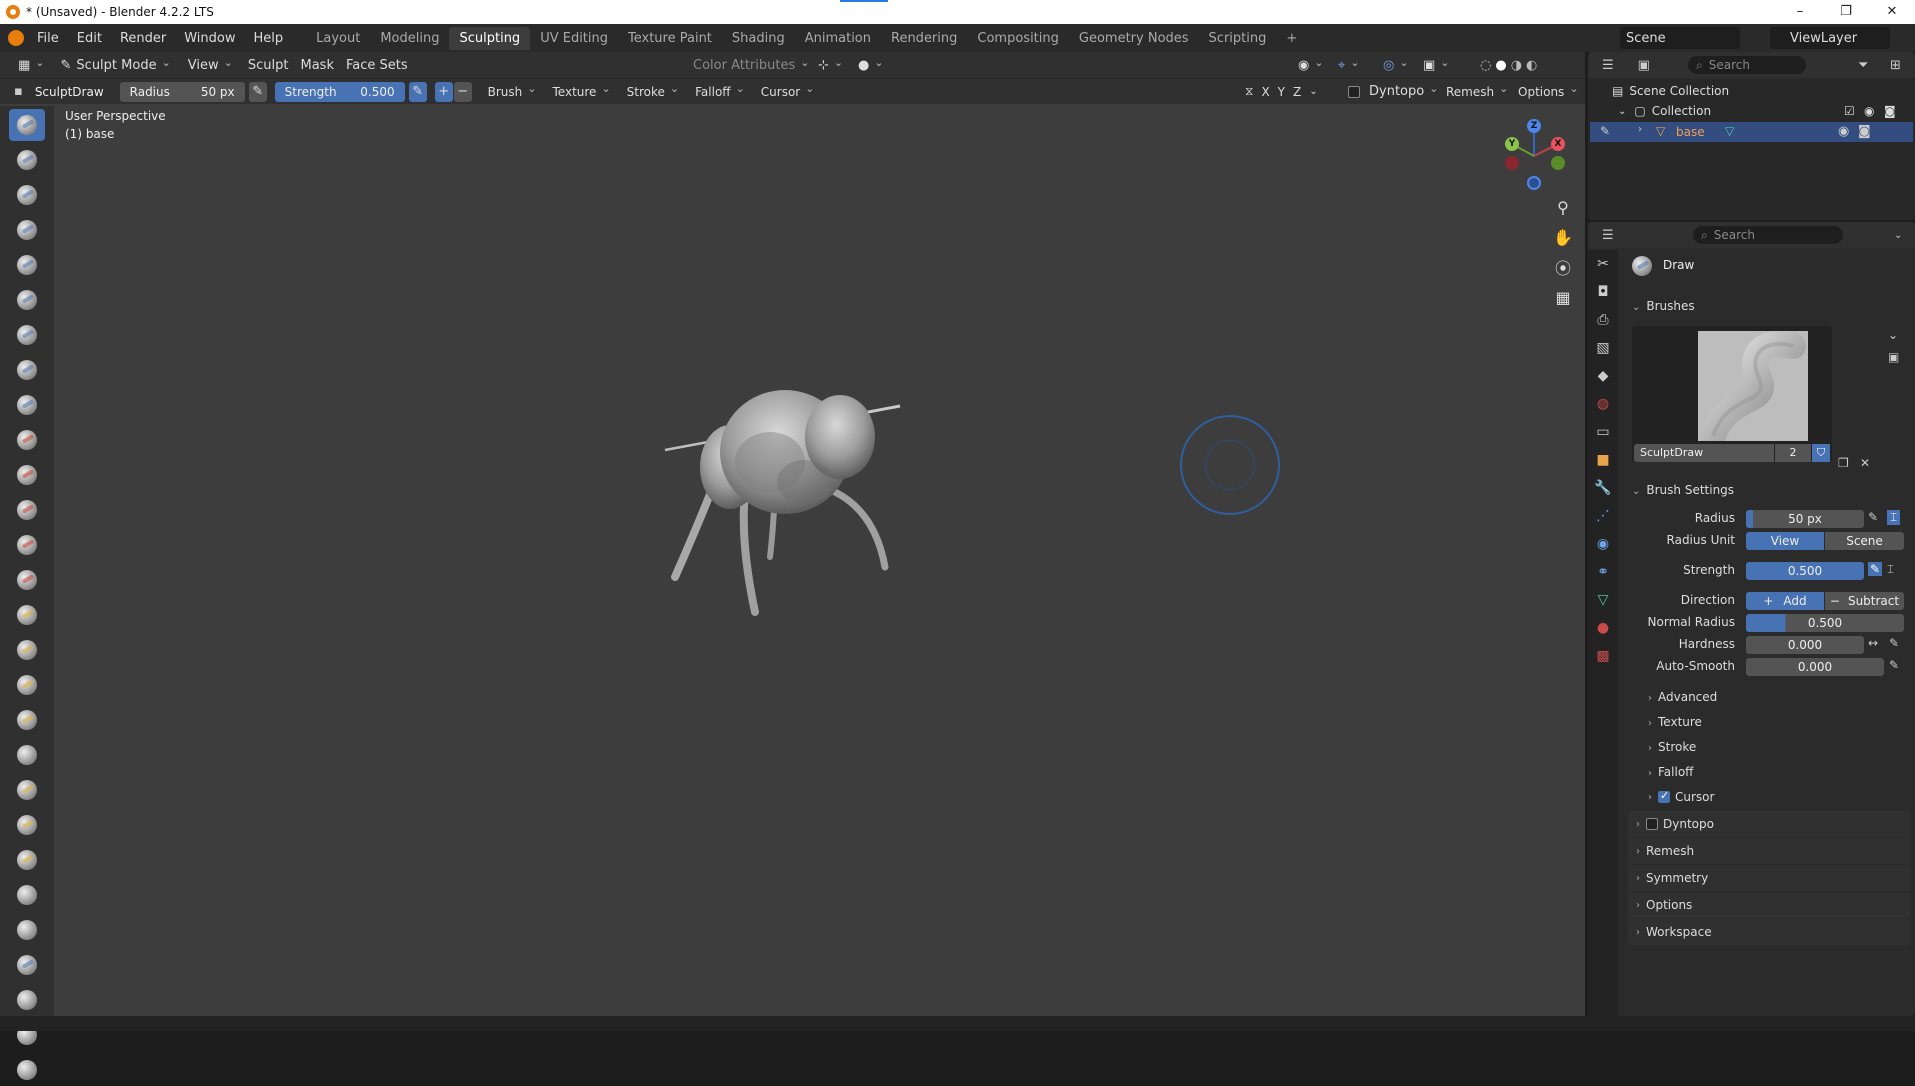 Image resolution: width=1915 pixels, height=1086 pixels. I want to click on tool-inflate, so click(27, 335).